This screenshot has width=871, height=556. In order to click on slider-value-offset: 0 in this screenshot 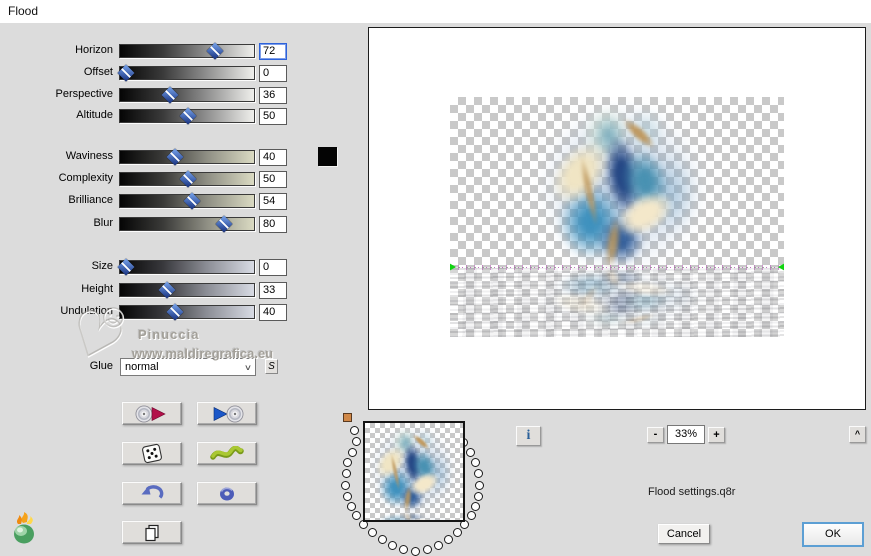, I will do `click(273, 73)`.